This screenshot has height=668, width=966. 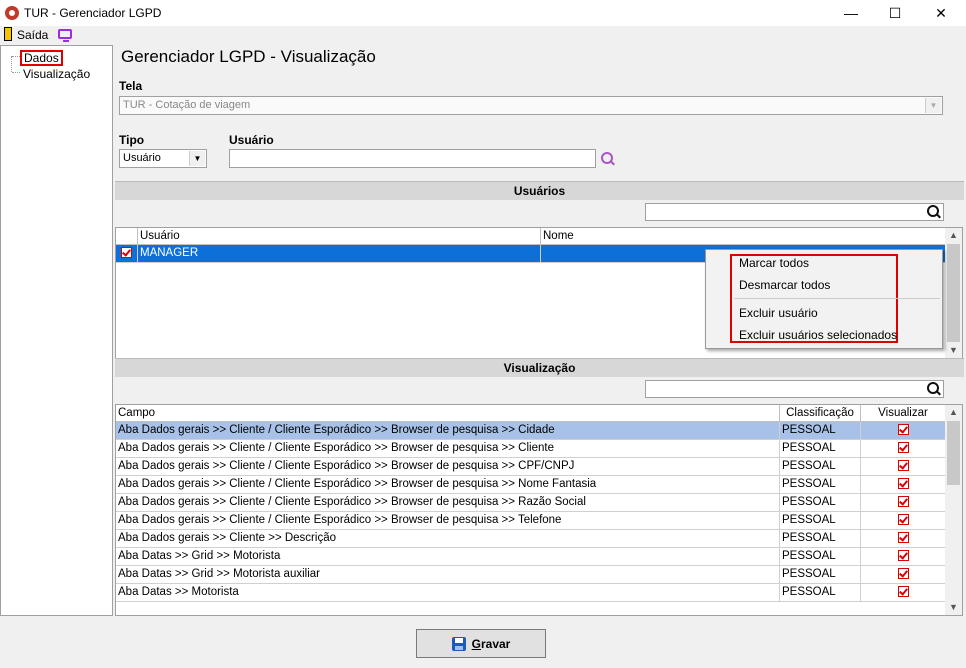 What do you see at coordinates (163, 158) in the screenshot?
I see `tipo-select: Usuário ▼` at bounding box center [163, 158].